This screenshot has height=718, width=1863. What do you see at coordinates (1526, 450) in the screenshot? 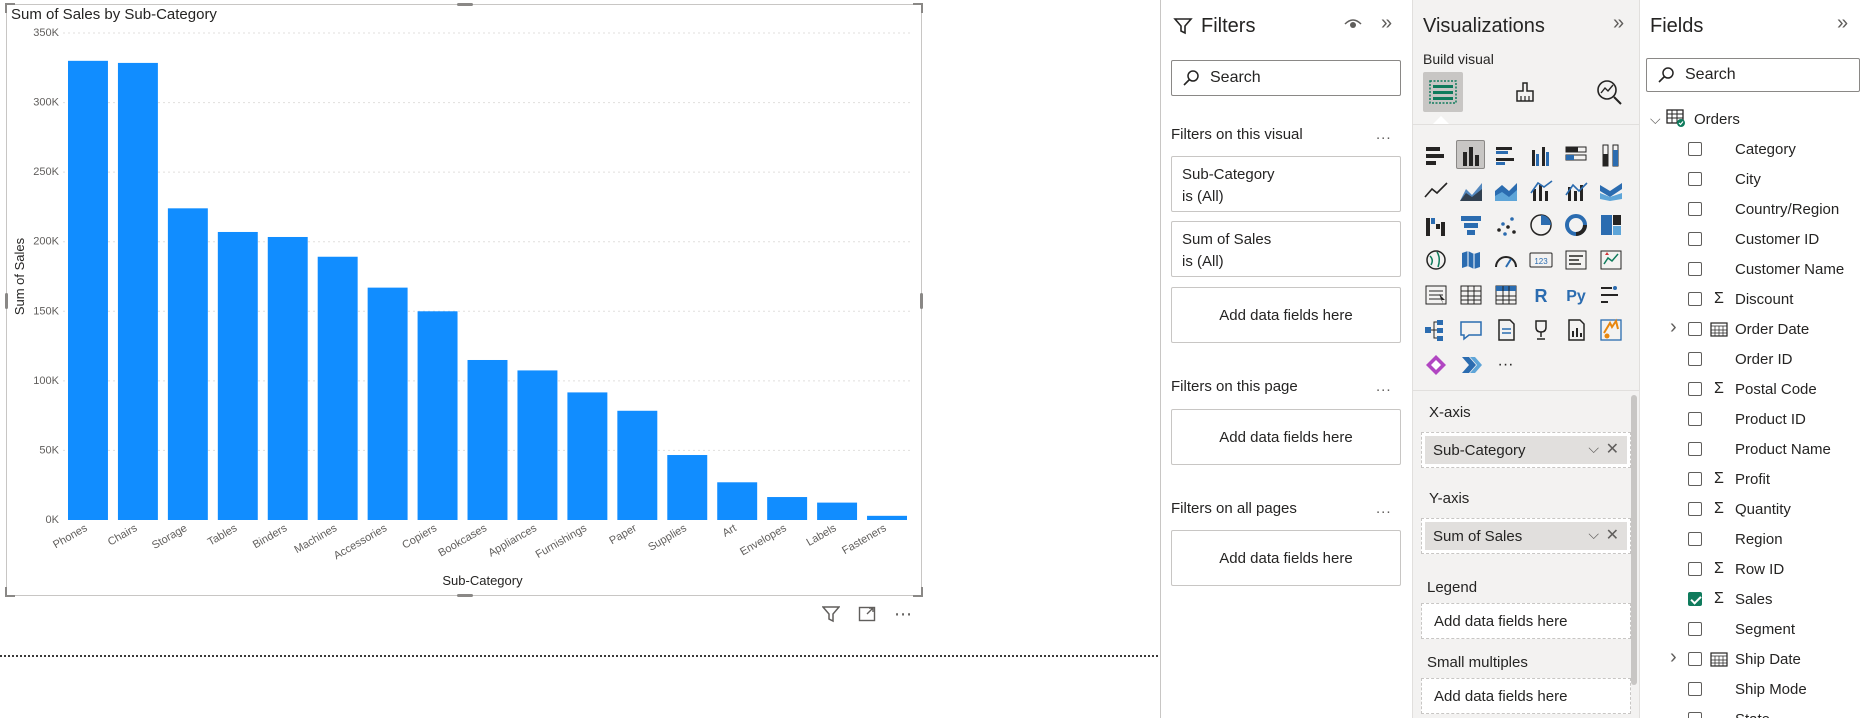
I see `x-axis-well: Sub-Category ⌵ ✕` at bounding box center [1526, 450].